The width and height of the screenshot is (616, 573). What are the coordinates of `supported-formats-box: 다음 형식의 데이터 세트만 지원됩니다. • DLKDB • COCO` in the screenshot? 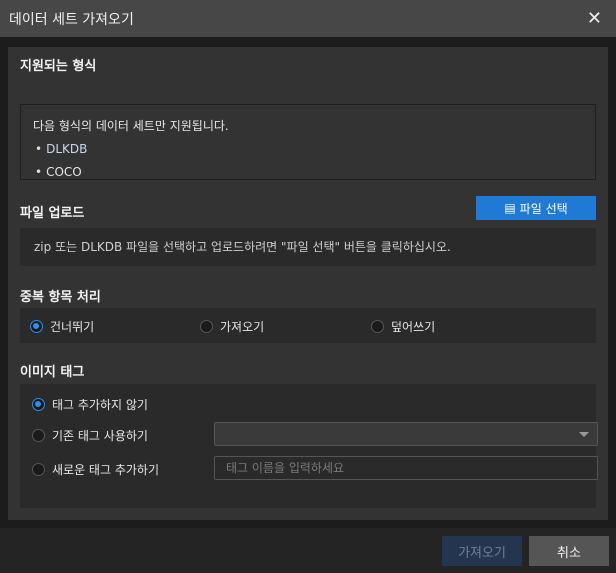 It's located at (308, 142).